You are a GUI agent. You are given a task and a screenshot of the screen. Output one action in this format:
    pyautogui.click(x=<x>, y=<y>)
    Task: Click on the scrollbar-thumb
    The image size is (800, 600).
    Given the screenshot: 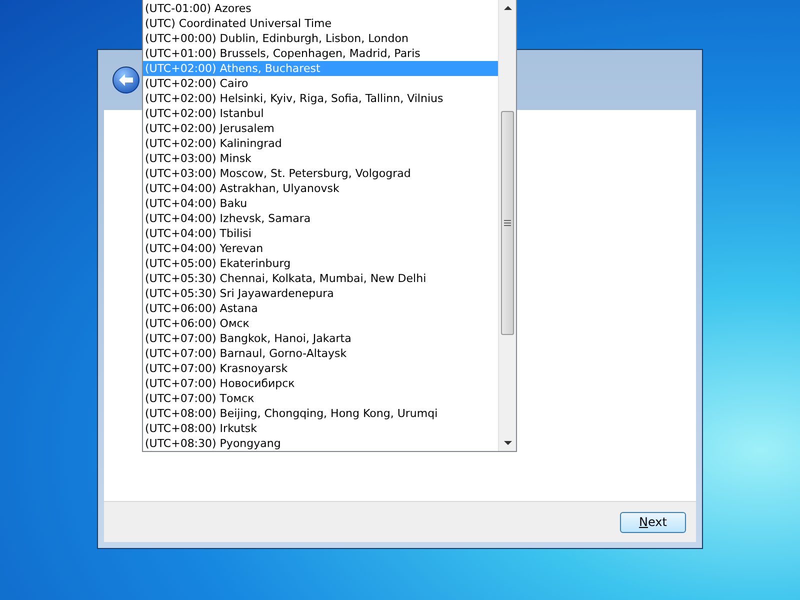 What is the action you would take?
    pyautogui.click(x=507, y=223)
    